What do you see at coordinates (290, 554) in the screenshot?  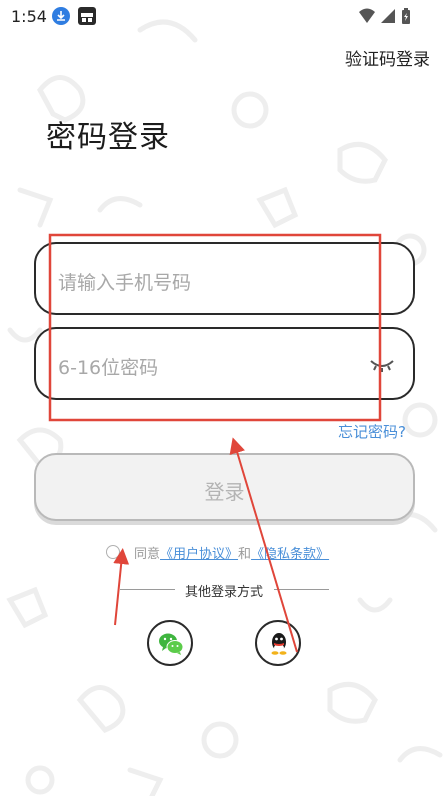 I see `privacy-policy-link: 《隐私条款》` at bounding box center [290, 554].